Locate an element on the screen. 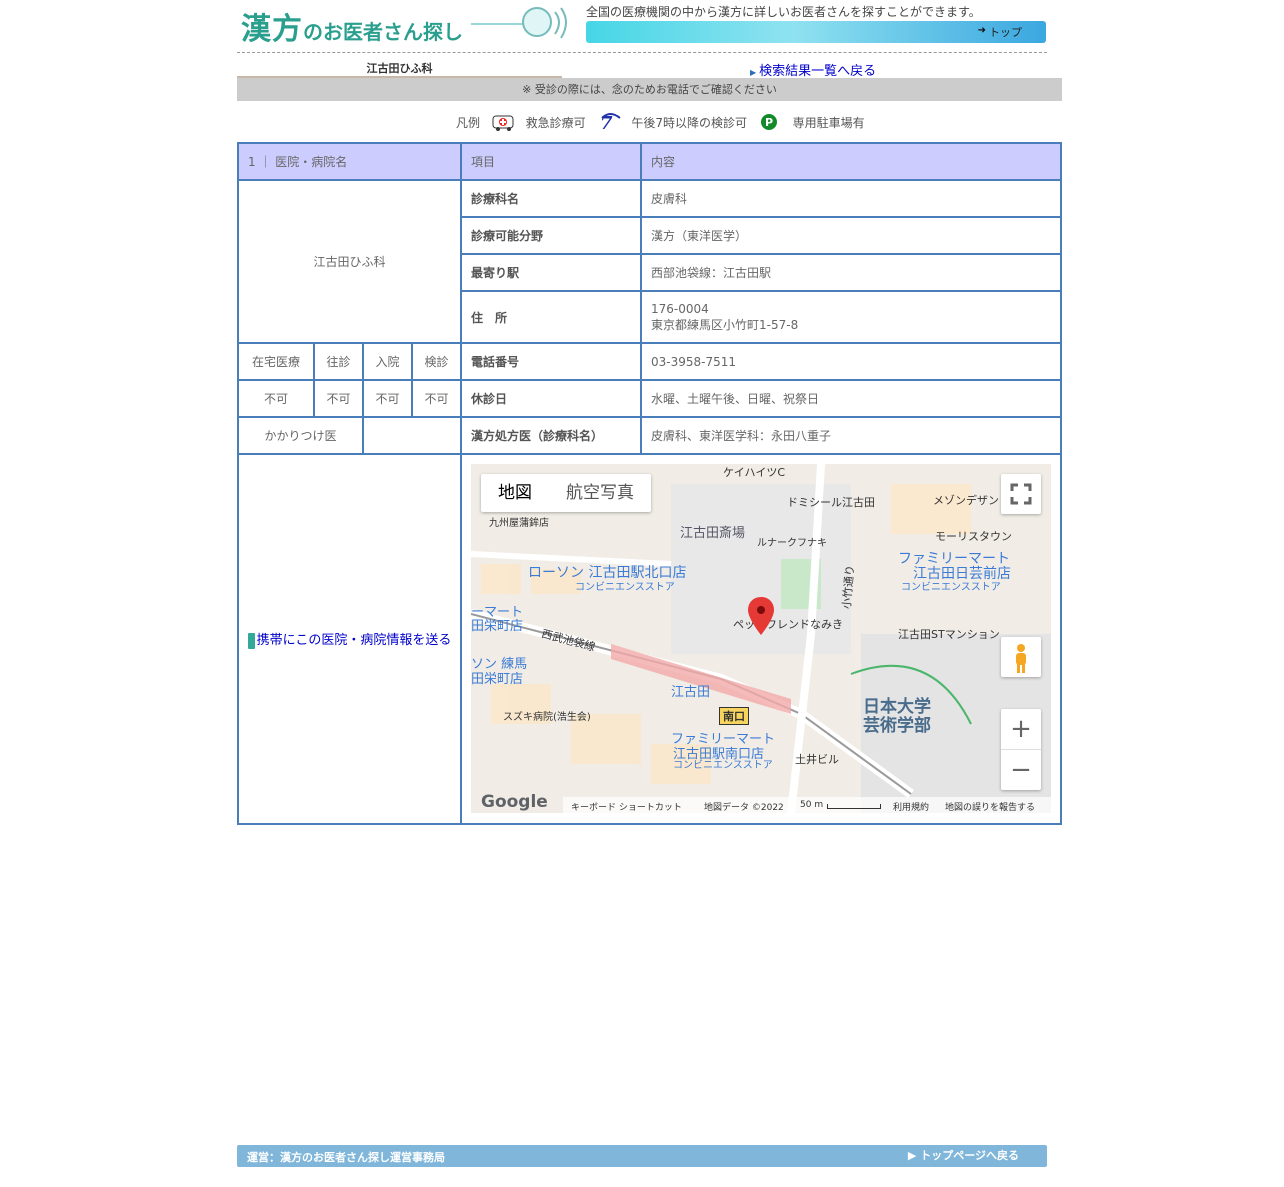 The width and height of the screenshot is (1284, 1187). row-label-kampo-doctor: 漢方処方医（診療科名） is located at coordinates (551, 435).